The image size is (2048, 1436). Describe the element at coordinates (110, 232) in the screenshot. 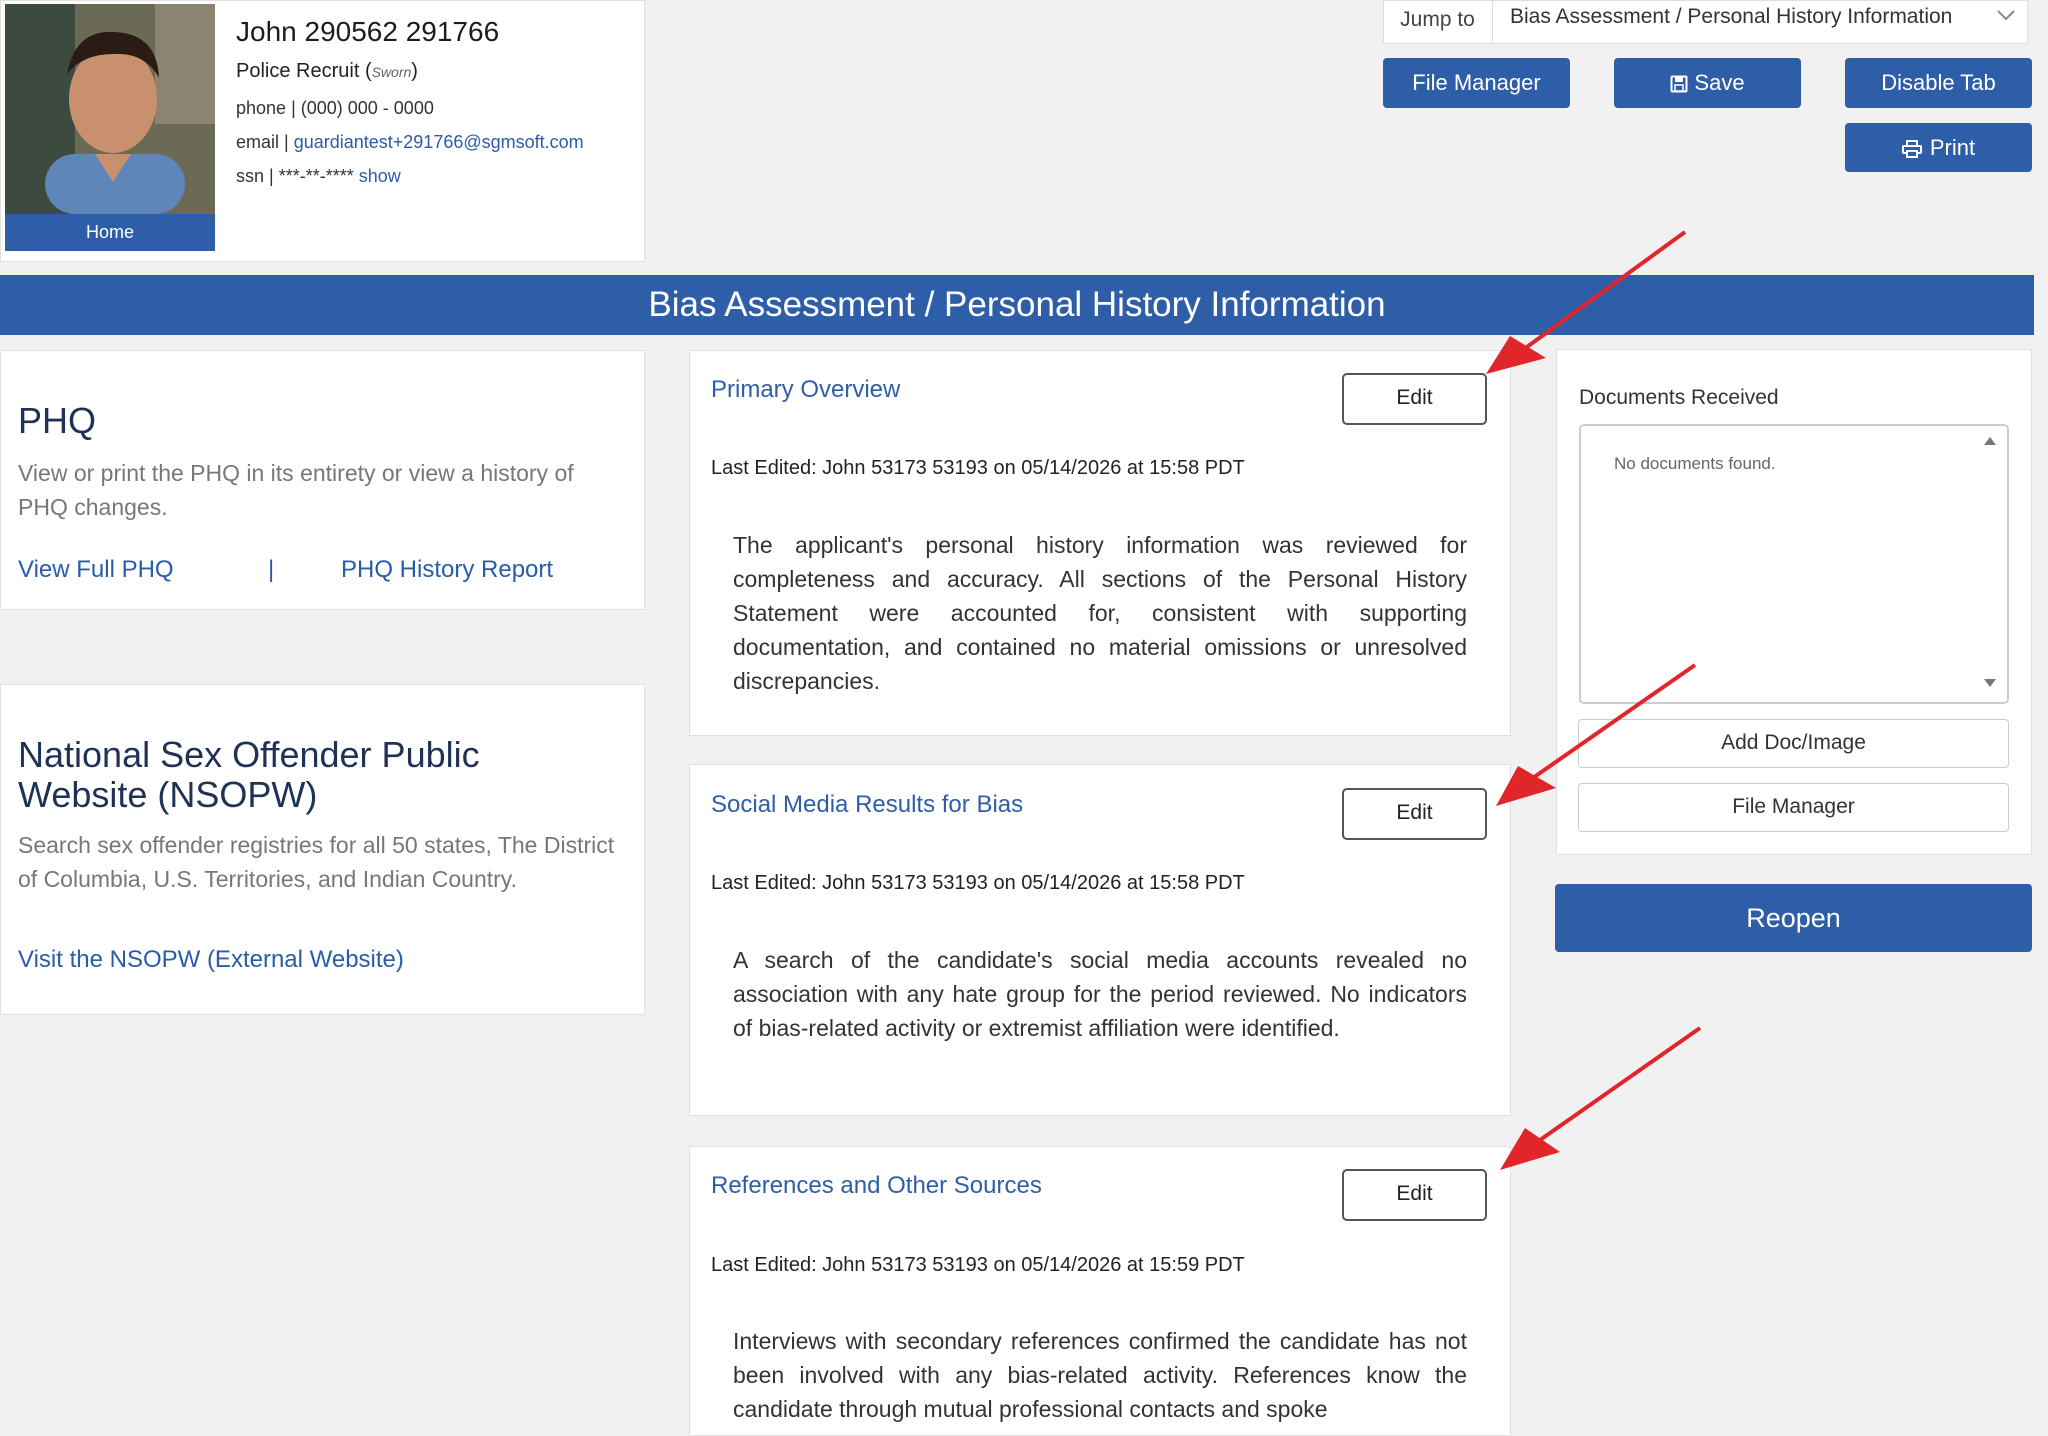

I see `home-button: Home` at that location.